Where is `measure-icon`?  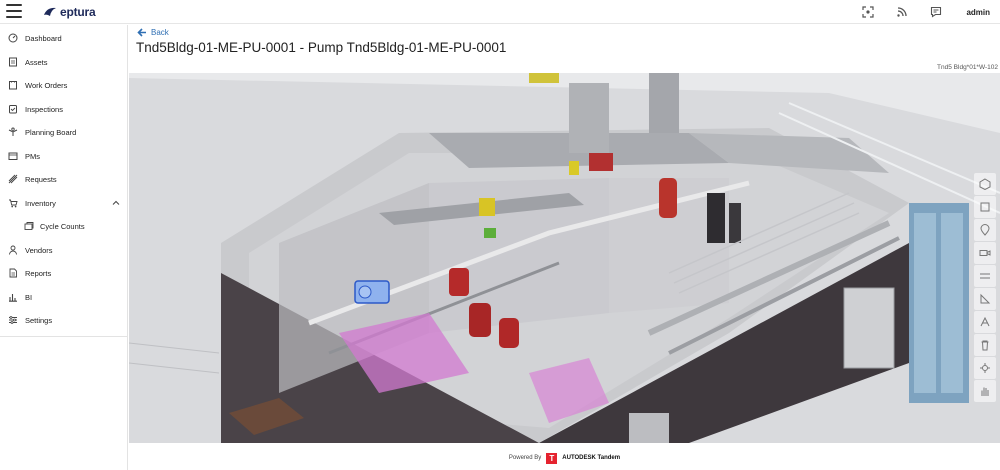 measure-icon is located at coordinates (985, 299).